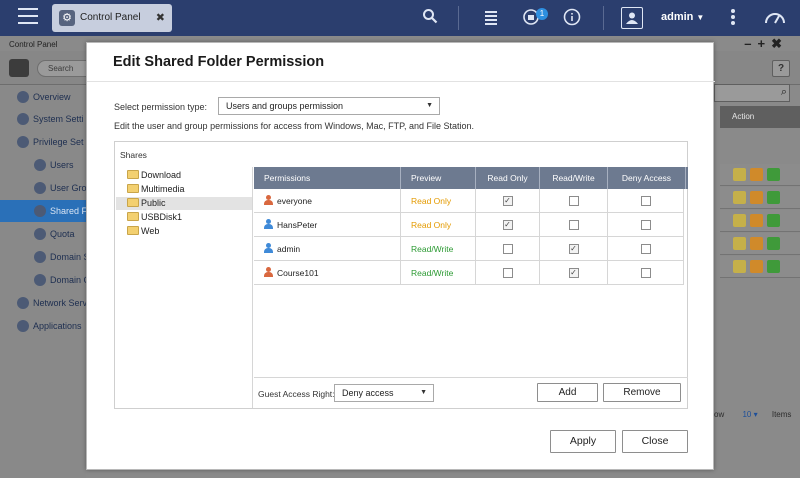  Describe the element at coordinates (632, 18) in the screenshot. I see `avatar` at that location.